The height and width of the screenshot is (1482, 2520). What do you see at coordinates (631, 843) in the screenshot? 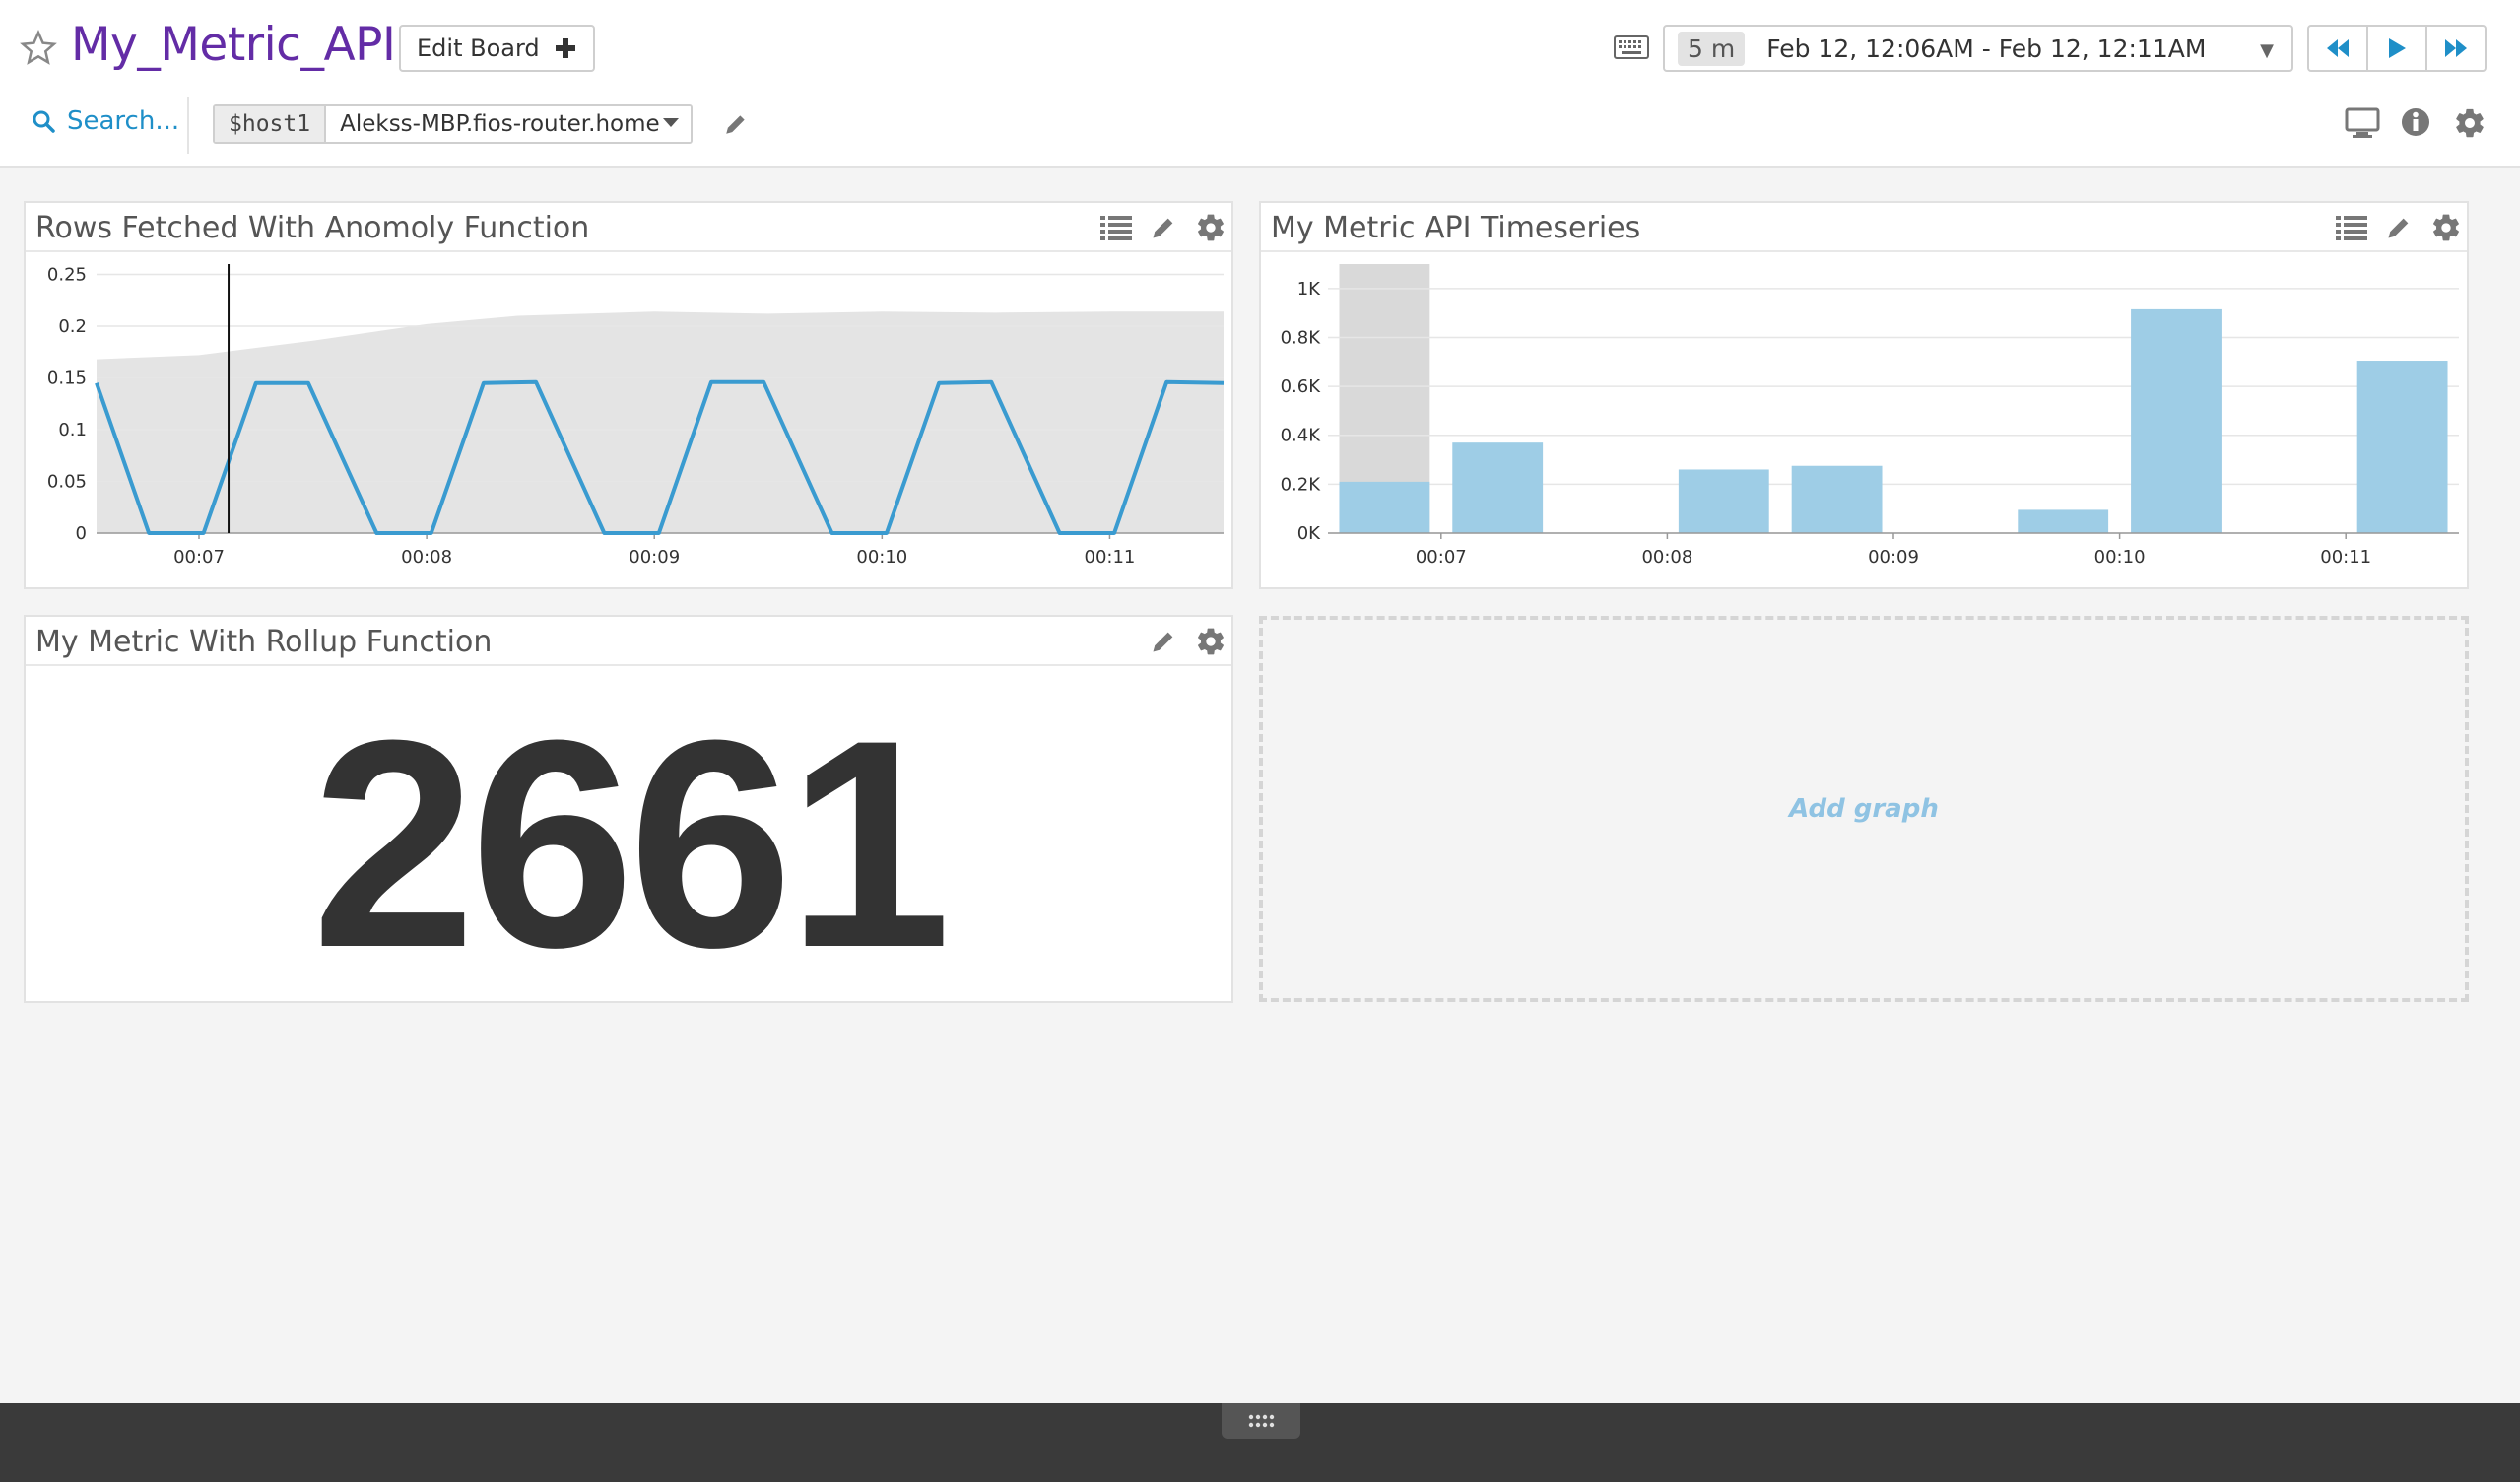
I see `query-value: 2661` at bounding box center [631, 843].